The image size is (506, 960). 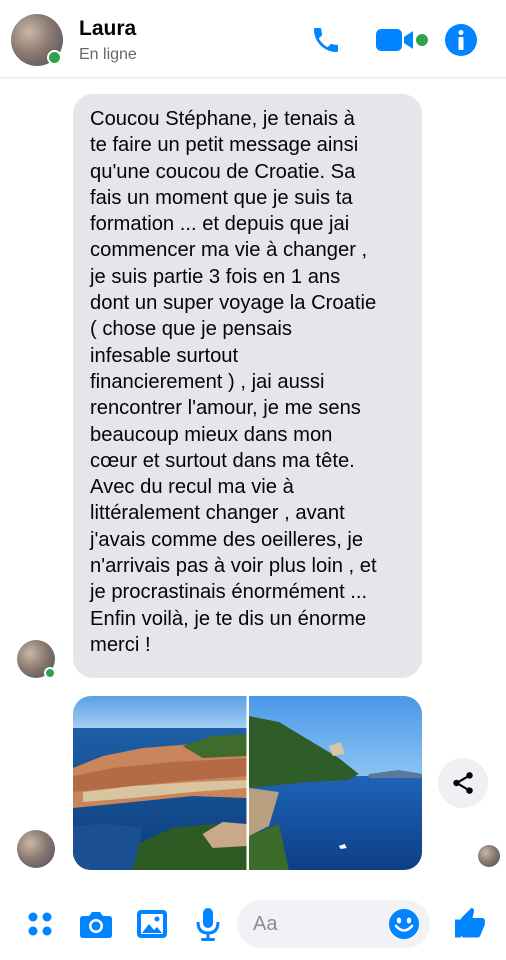 I want to click on message-line: infesable surtout, so click(x=164, y=355).